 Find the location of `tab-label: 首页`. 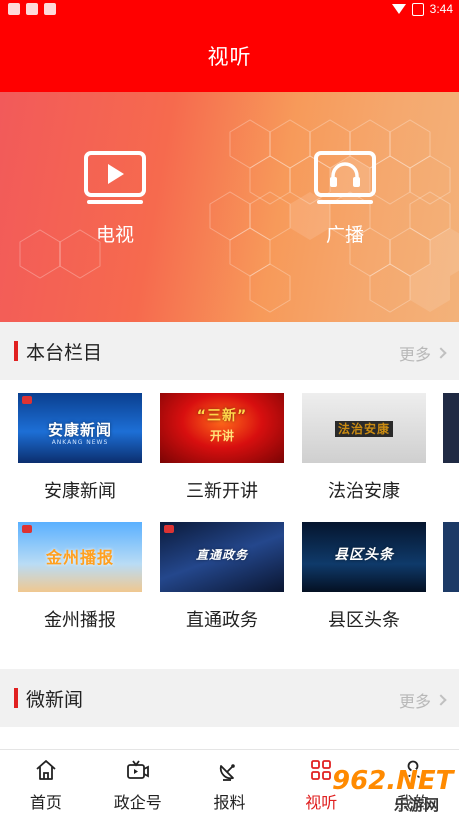

tab-label: 首页 is located at coordinates (45, 802).